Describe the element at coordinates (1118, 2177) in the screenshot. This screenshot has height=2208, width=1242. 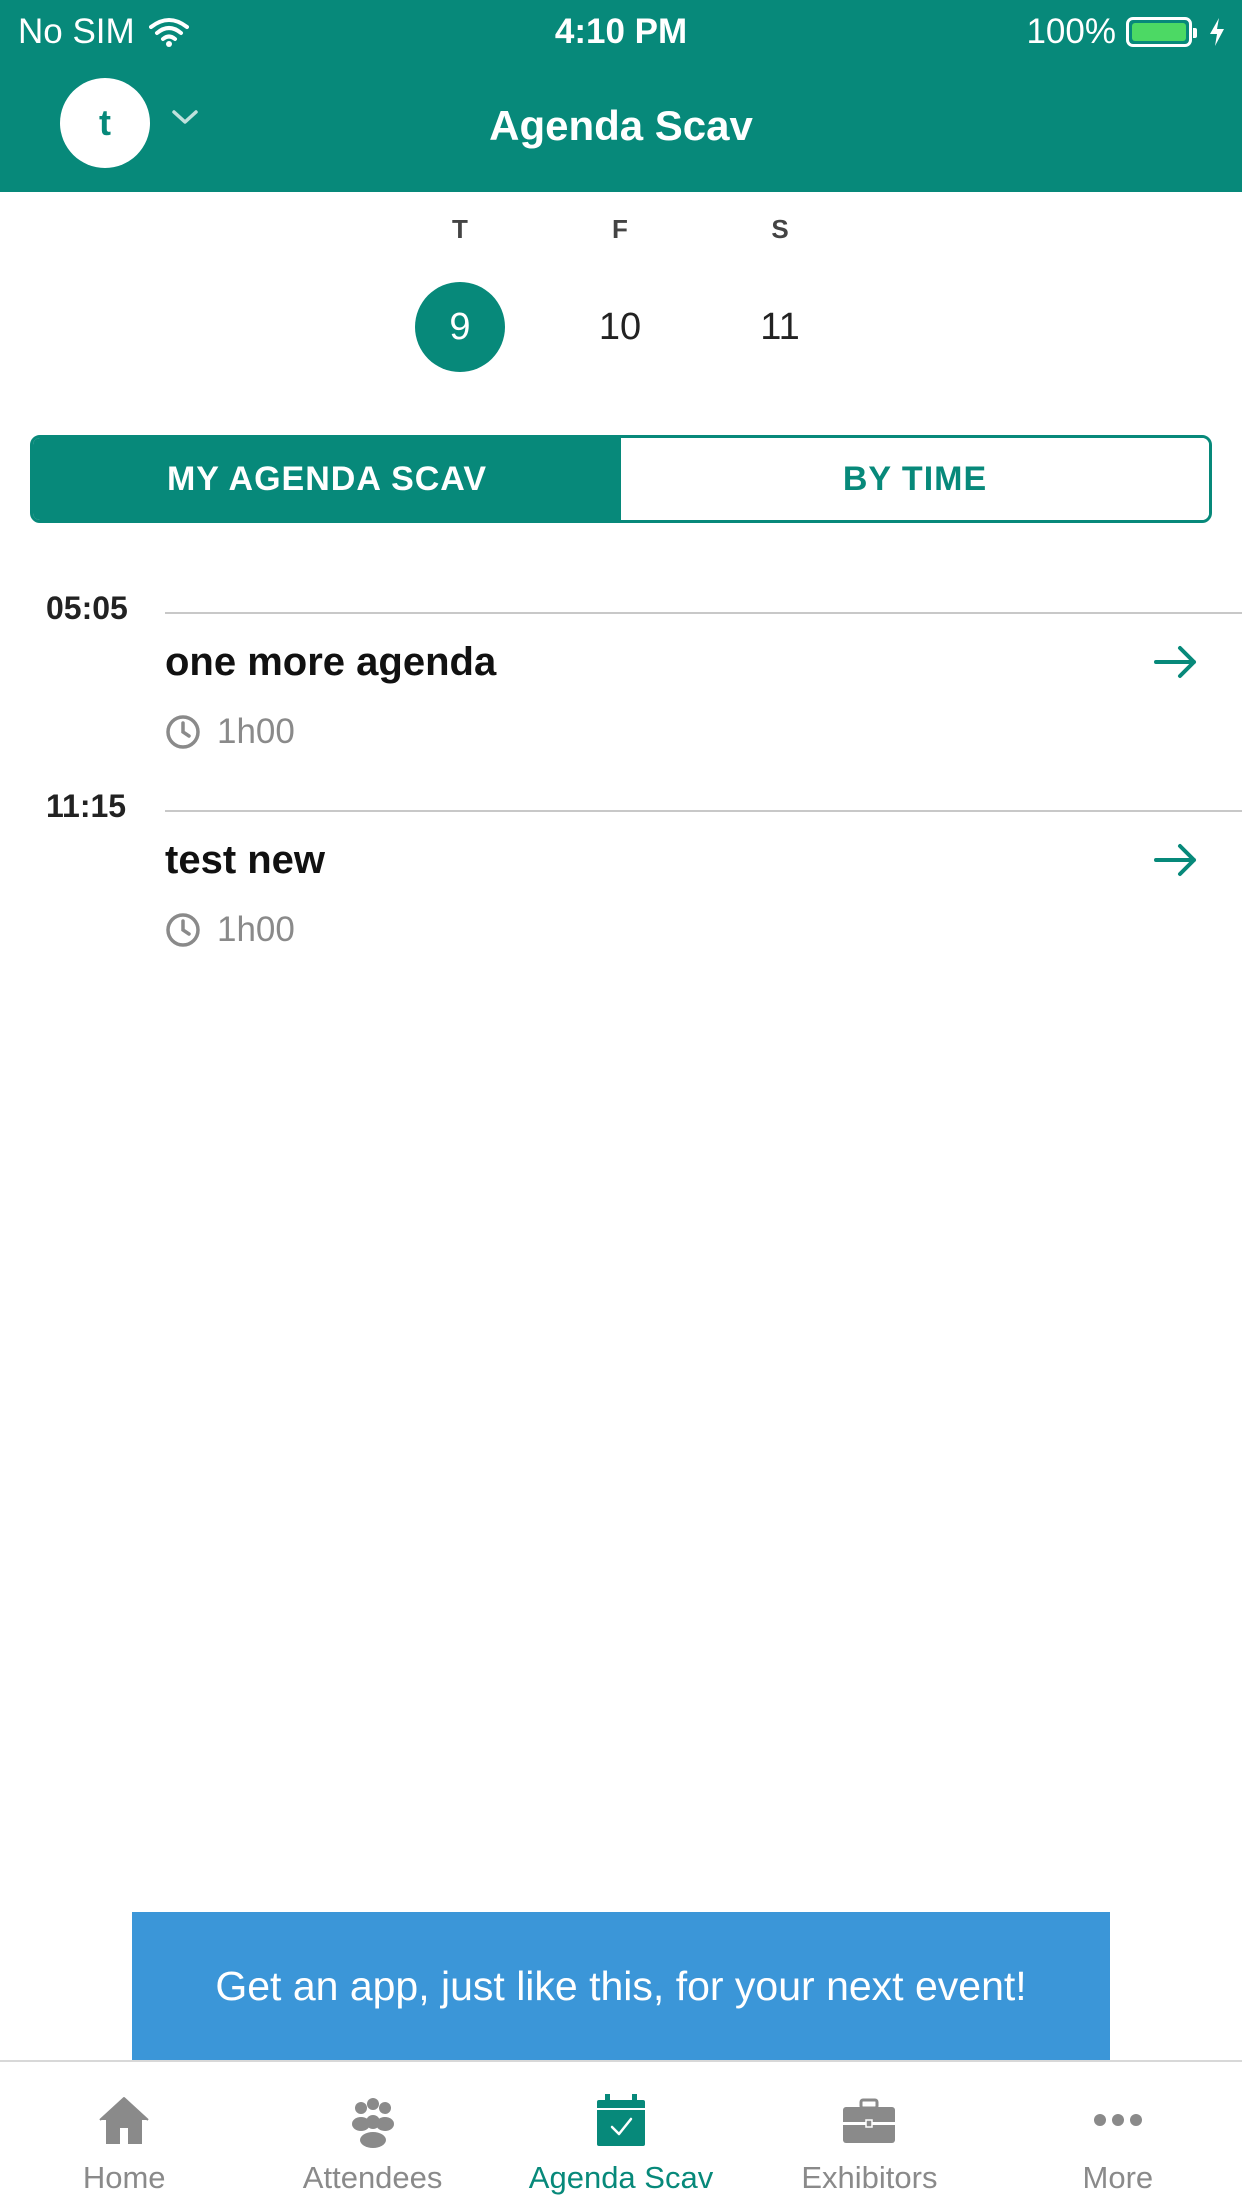
I see `tab-label: More` at that location.